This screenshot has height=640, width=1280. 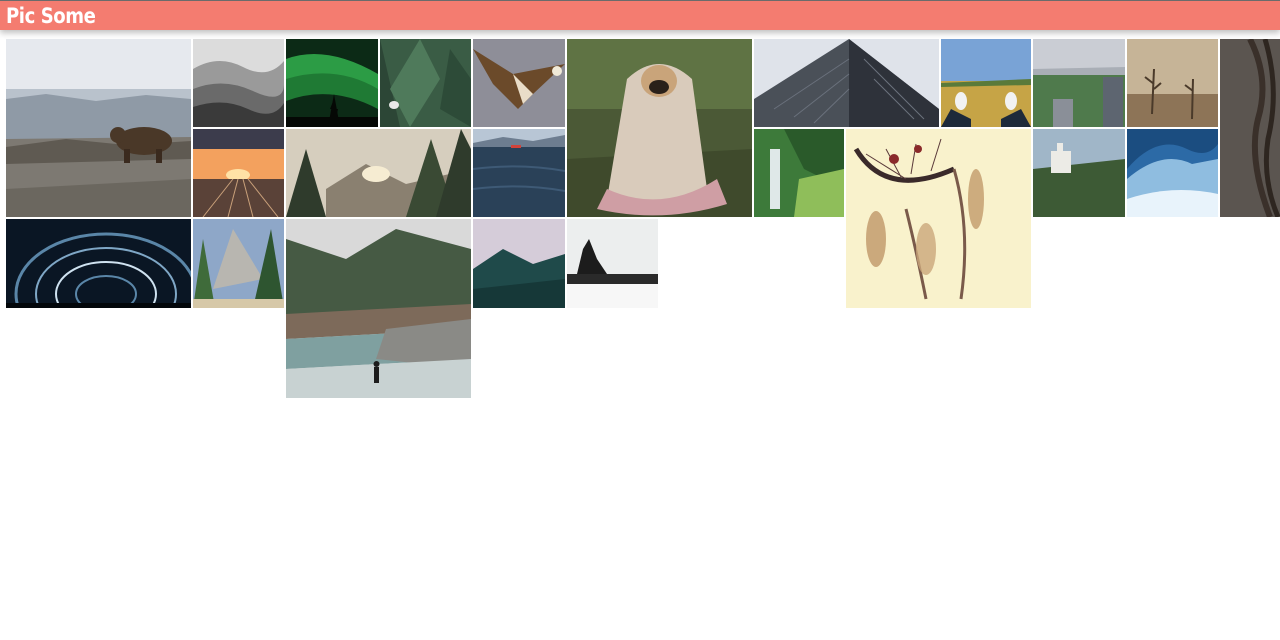 What do you see at coordinates (98, 128) in the screenshot?
I see `photo-bear` at bounding box center [98, 128].